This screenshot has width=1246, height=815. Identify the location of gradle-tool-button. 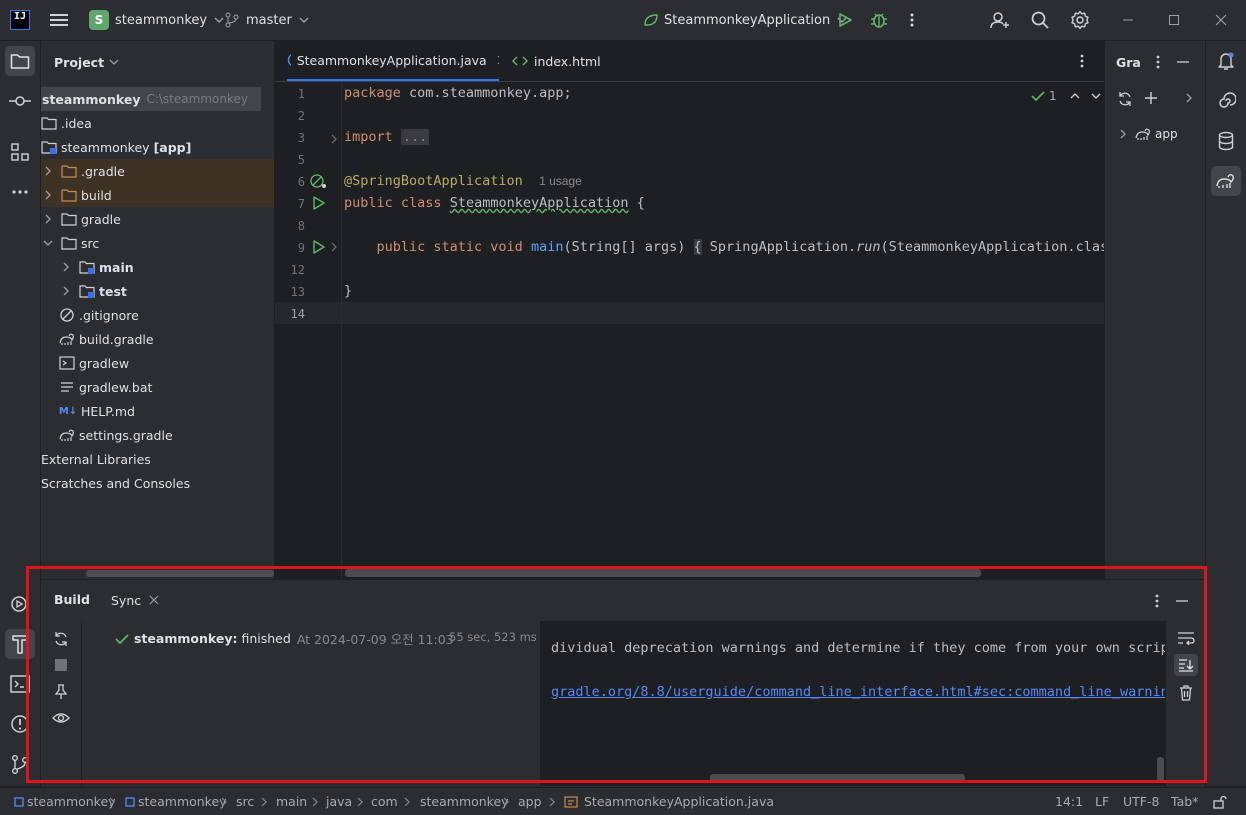
(1226, 181).